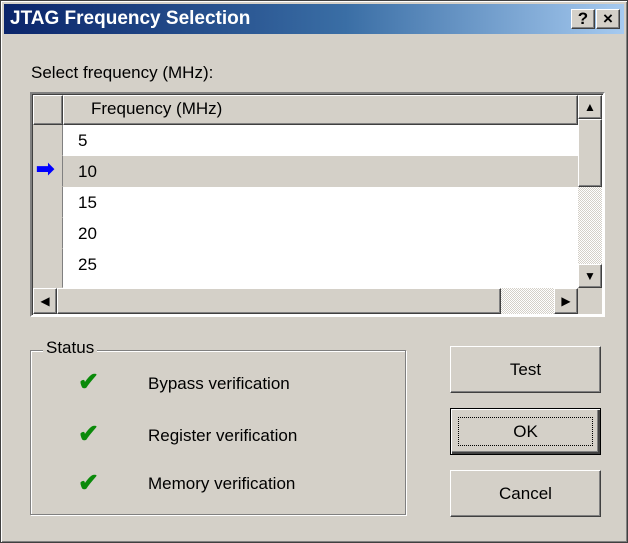 Image resolution: width=628 pixels, height=543 pixels. I want to click on list-item: 5, so click(320, 140).